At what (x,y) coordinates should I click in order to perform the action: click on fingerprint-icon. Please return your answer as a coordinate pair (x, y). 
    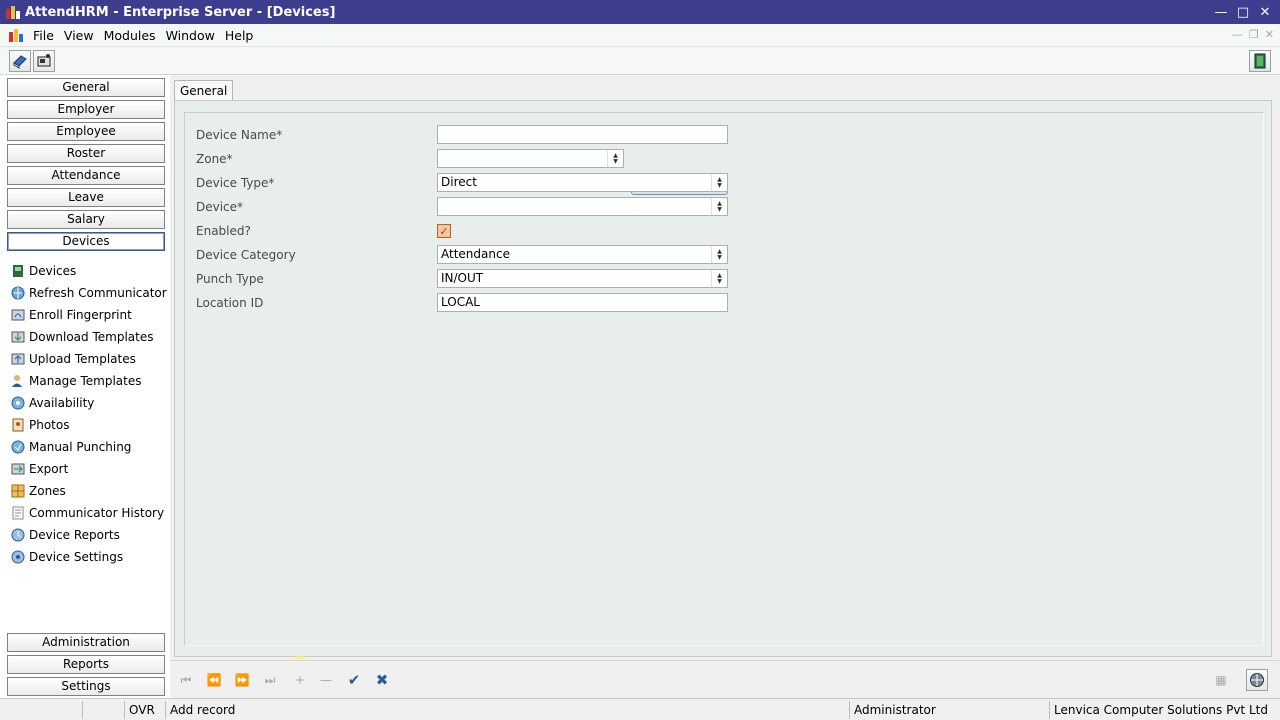
    Looking at the image, I should click on (17, 315).